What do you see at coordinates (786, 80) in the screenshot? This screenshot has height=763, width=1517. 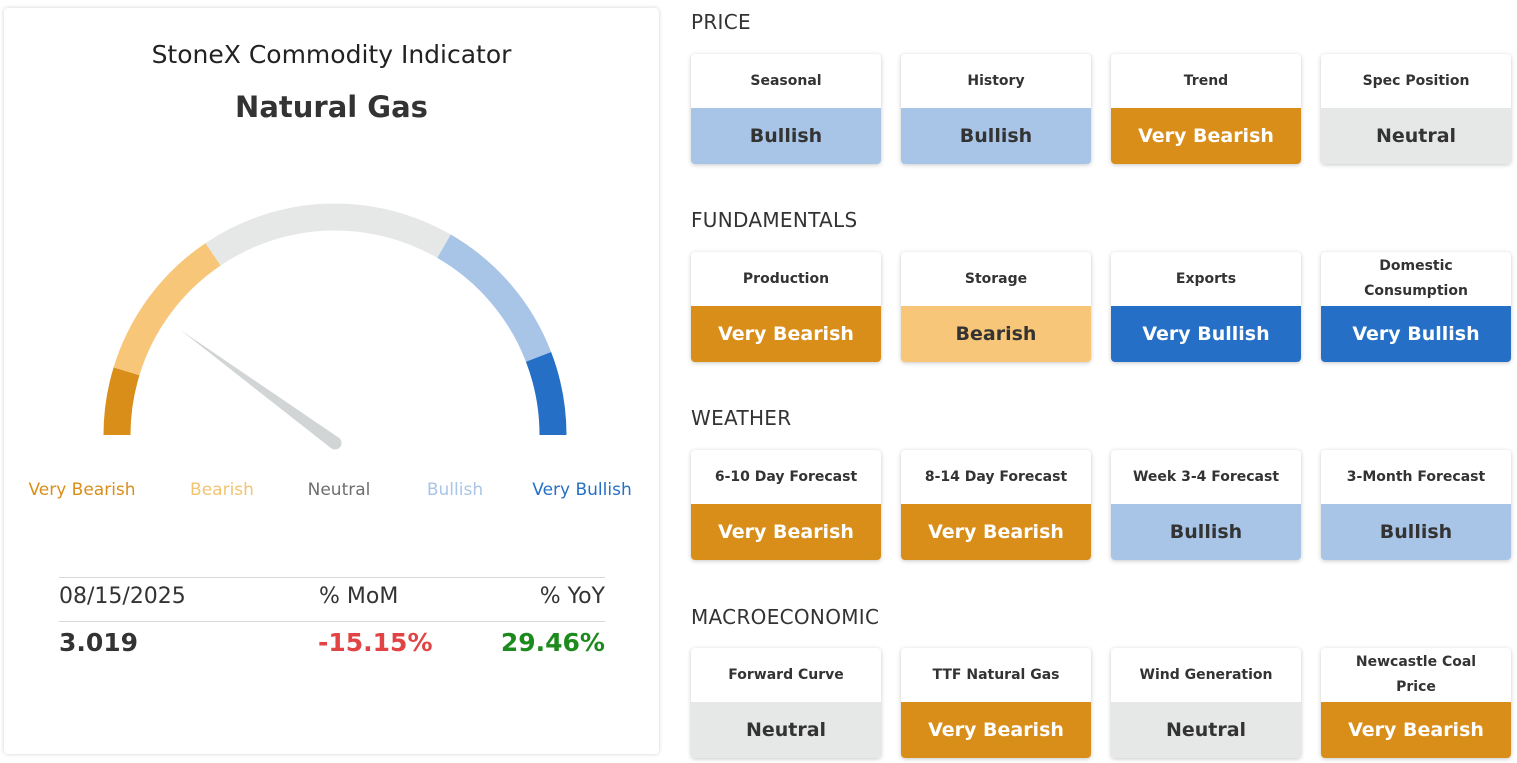 I see `tile-label: Seasonal` at bounding box center [786, 80].